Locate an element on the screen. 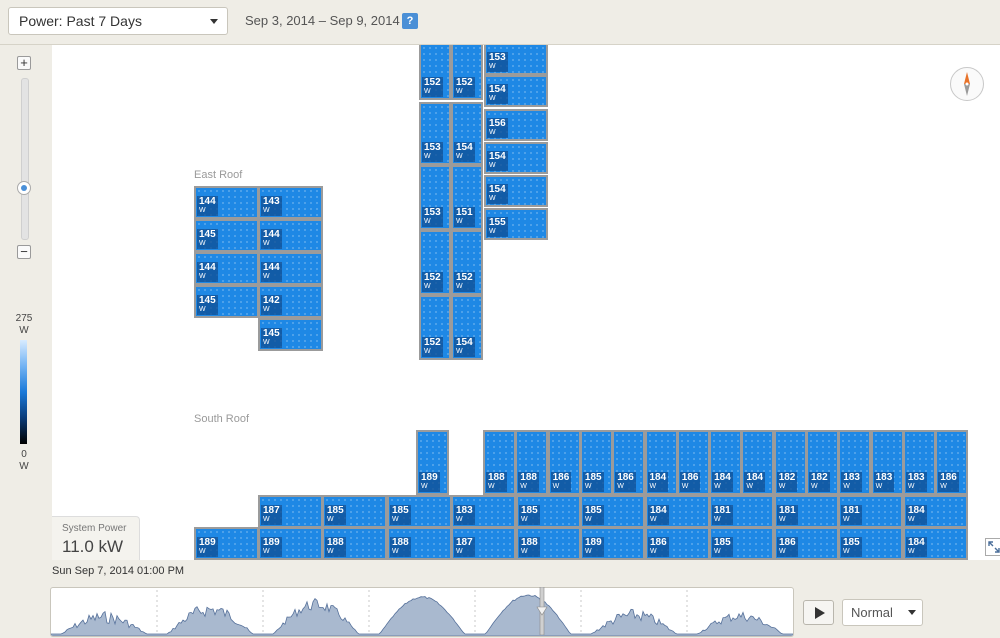 The width and height of the screenshot is (1000, 638). solar-panel: 156 W is located at coordinates (516, 125).